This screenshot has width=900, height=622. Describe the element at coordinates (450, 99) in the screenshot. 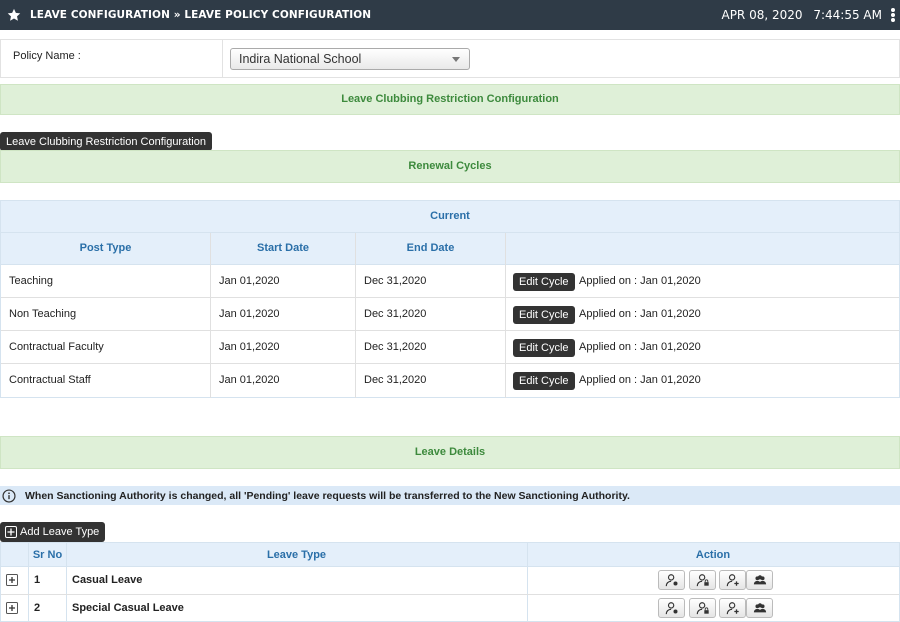

I see `clubbing-band: Leave Clubbing Restriction Configuration` at that location.